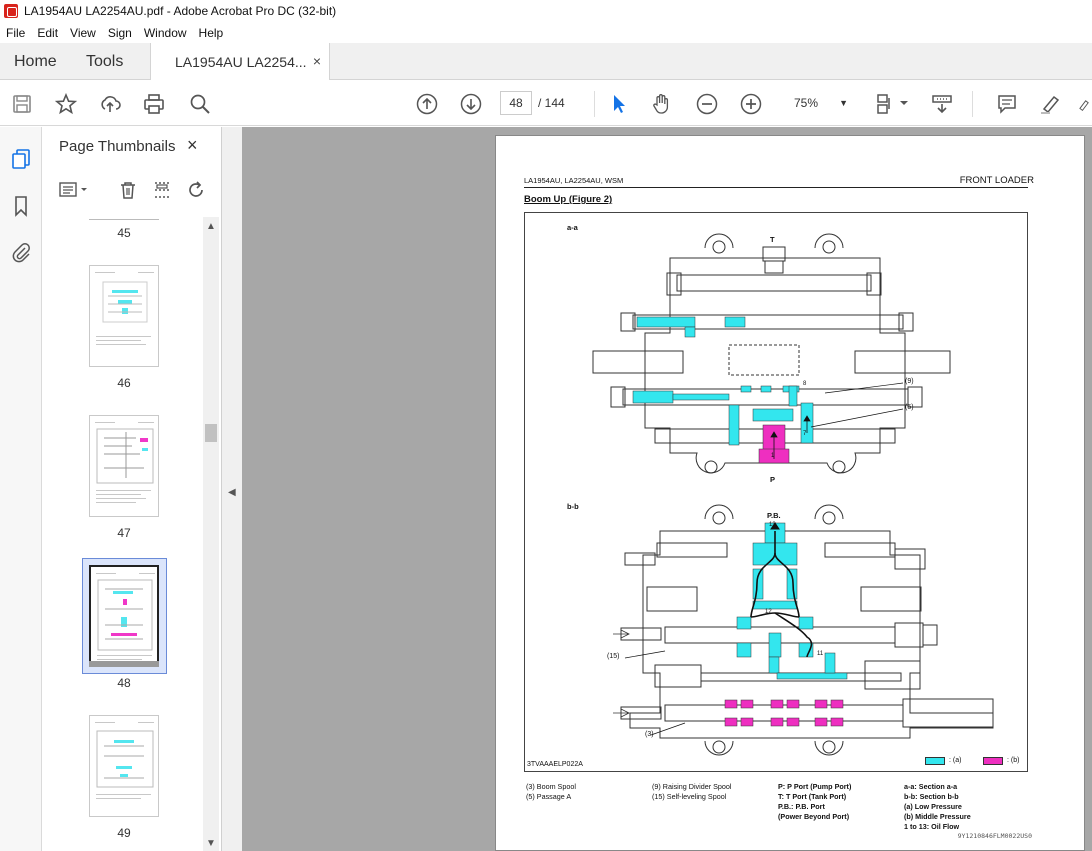 The width and height of the screenshot is (1092, 851). I want to click on acrobat-icon, so click(11, 11).